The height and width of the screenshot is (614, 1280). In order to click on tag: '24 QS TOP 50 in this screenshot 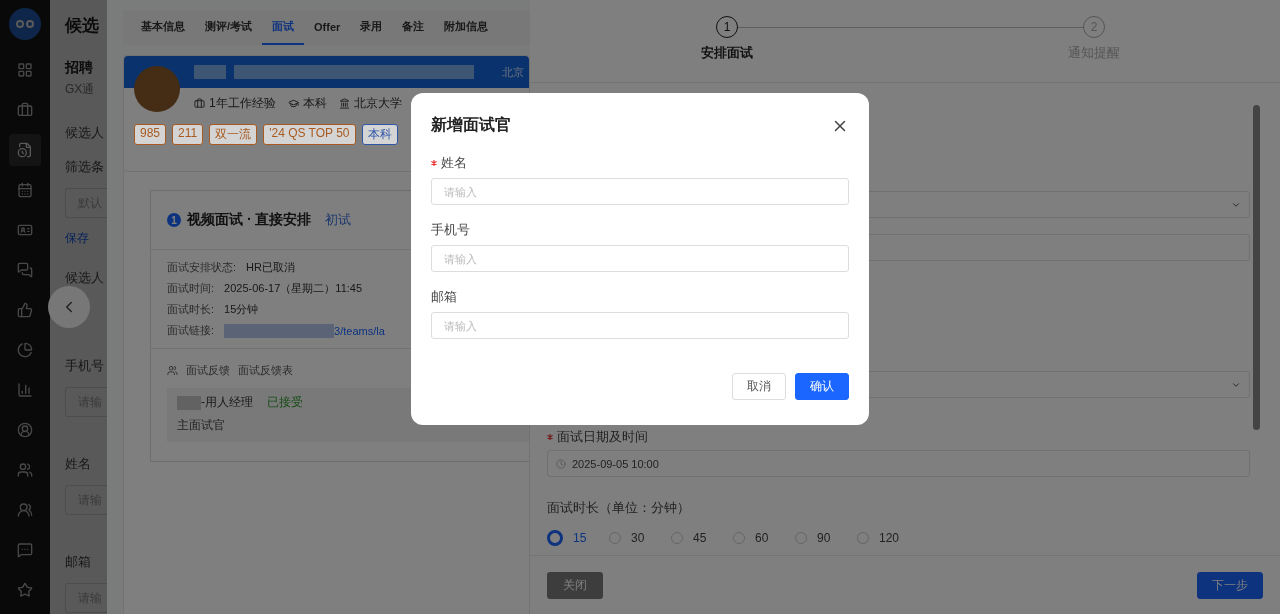, I will do `click(309, 134)`.